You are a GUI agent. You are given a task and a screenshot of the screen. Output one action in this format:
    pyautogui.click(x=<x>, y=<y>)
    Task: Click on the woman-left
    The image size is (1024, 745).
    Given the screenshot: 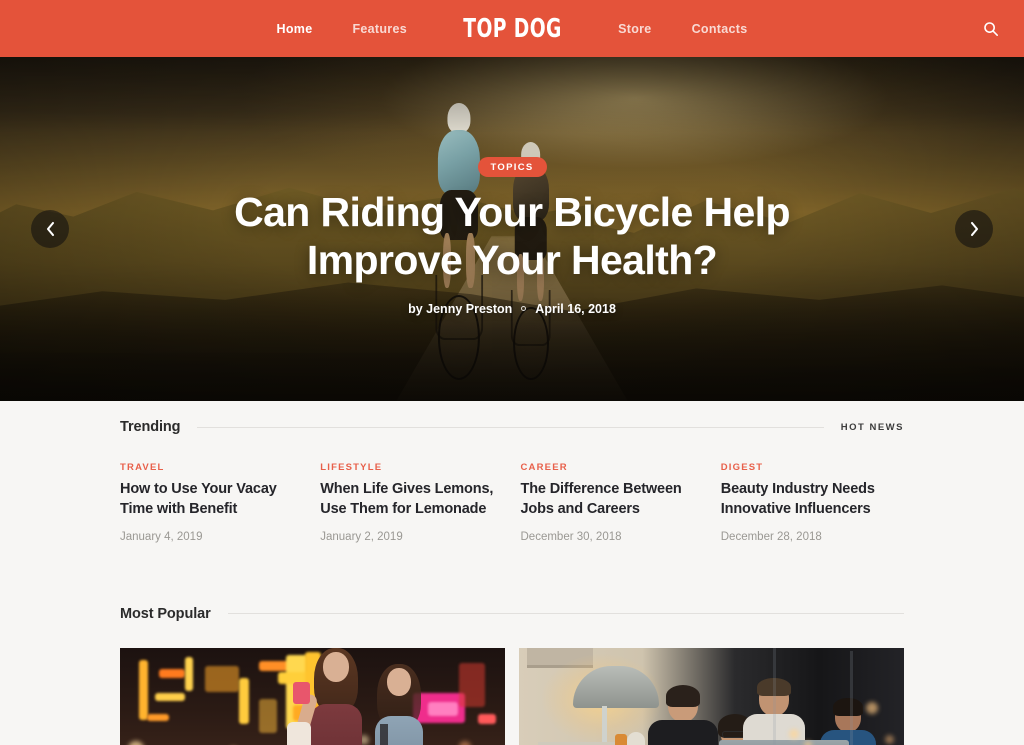 What is the action you would take?
    pyautogui.click(x=324, y=696)
    